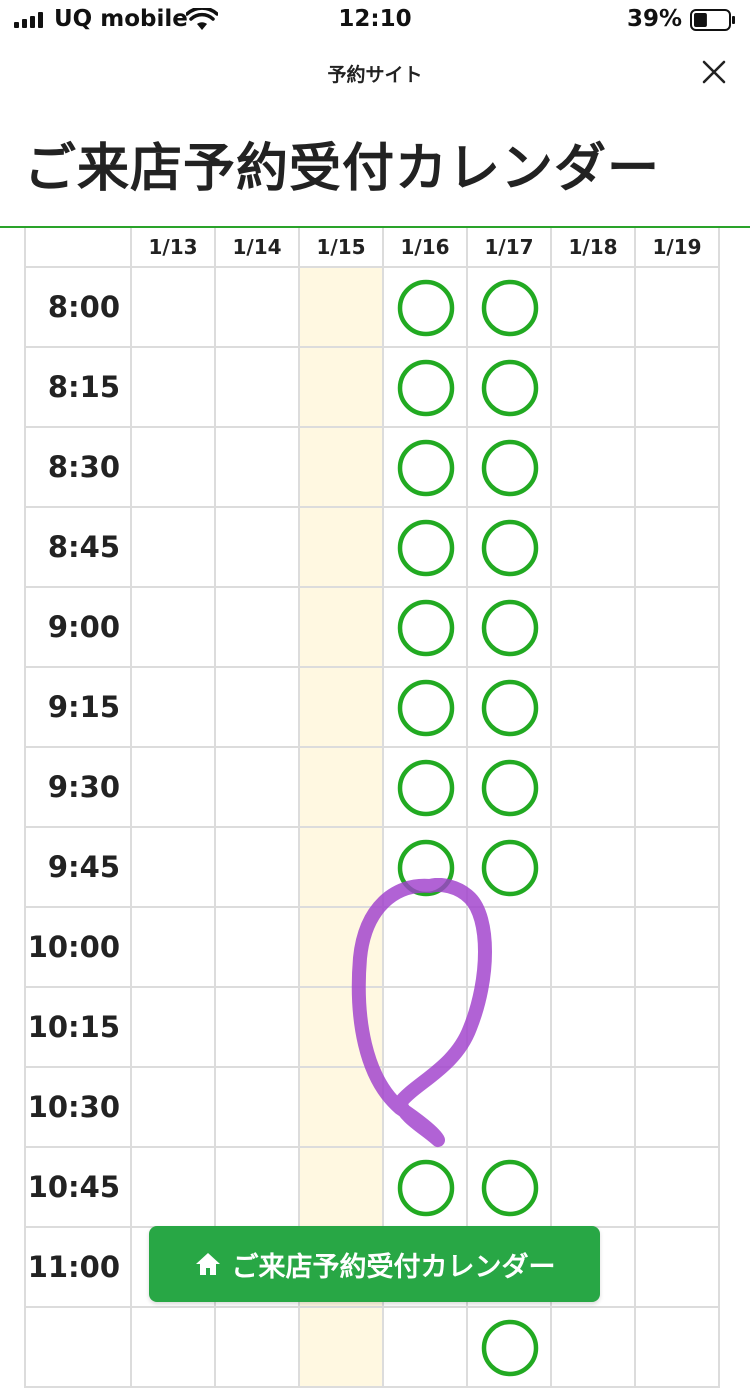  What do you see at coordinates (714, 72) in the screenshot?
I see `close-icon` at bounding box center [714, 72].